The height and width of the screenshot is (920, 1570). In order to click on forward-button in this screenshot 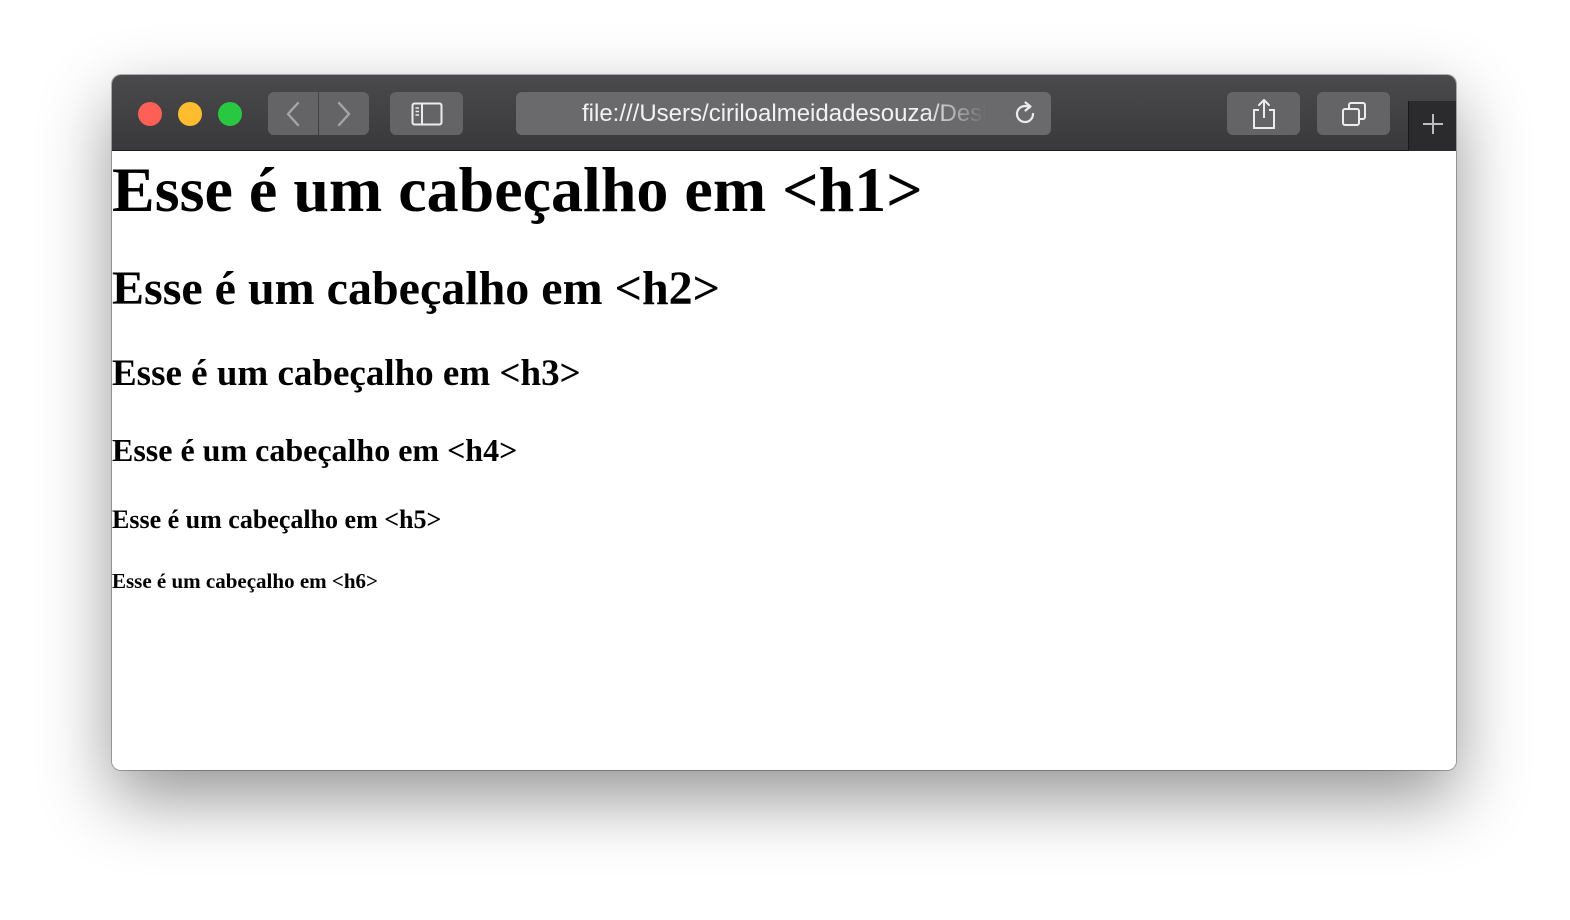, I will do `click(344, 113)`.